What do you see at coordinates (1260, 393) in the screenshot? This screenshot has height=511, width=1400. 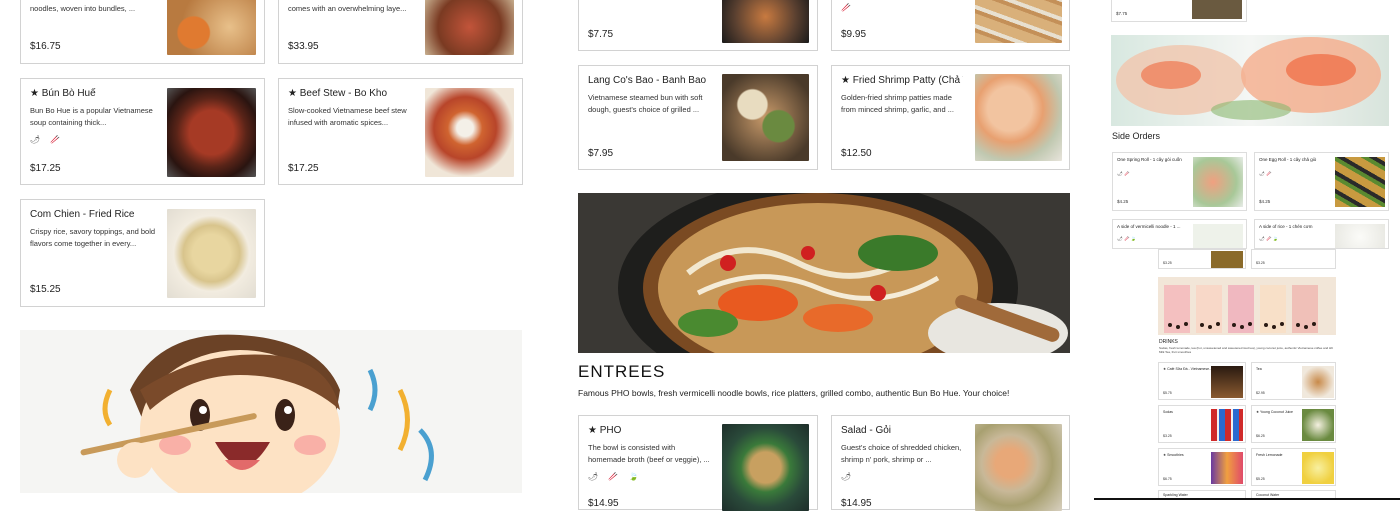 I see `menu-item-price: $2.95` at bounding box center [1260, 393].